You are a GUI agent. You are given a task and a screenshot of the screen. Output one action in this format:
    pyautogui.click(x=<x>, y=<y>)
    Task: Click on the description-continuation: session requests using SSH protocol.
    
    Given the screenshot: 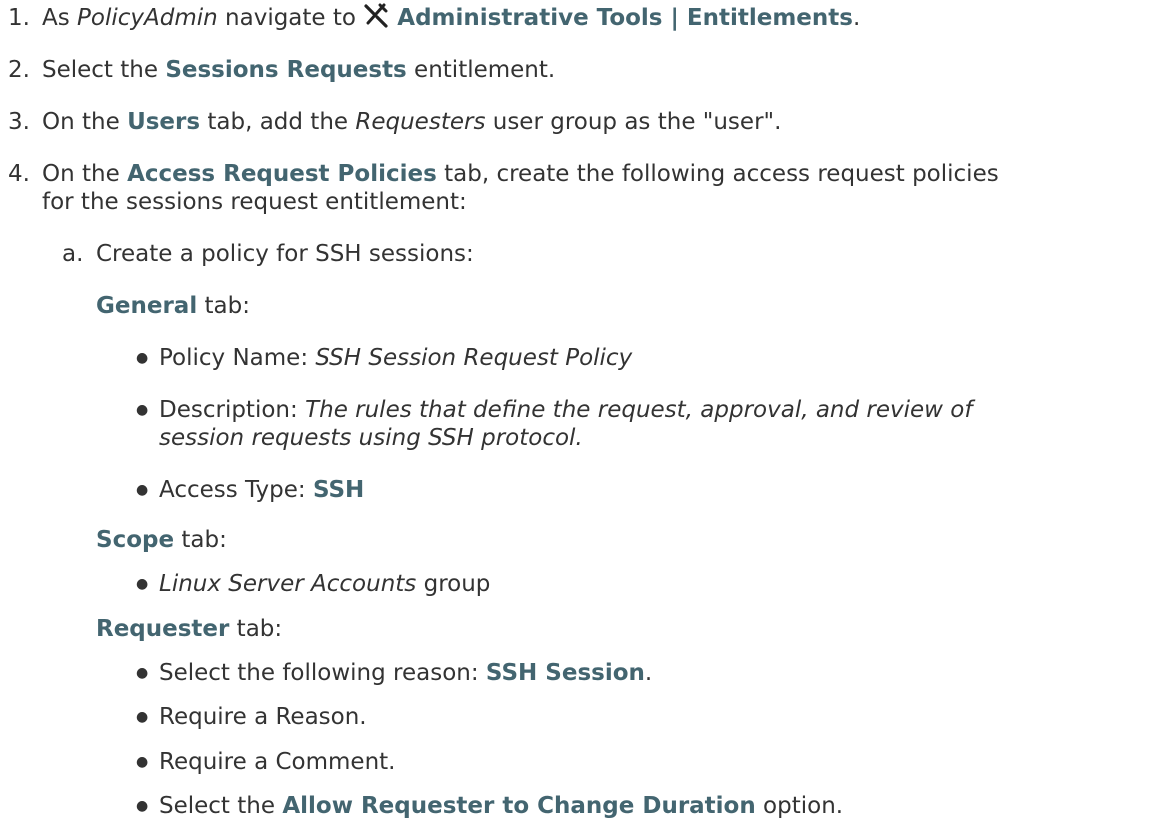 What is the action you would take?
    pyautogui.click(x=371, y=438)
    